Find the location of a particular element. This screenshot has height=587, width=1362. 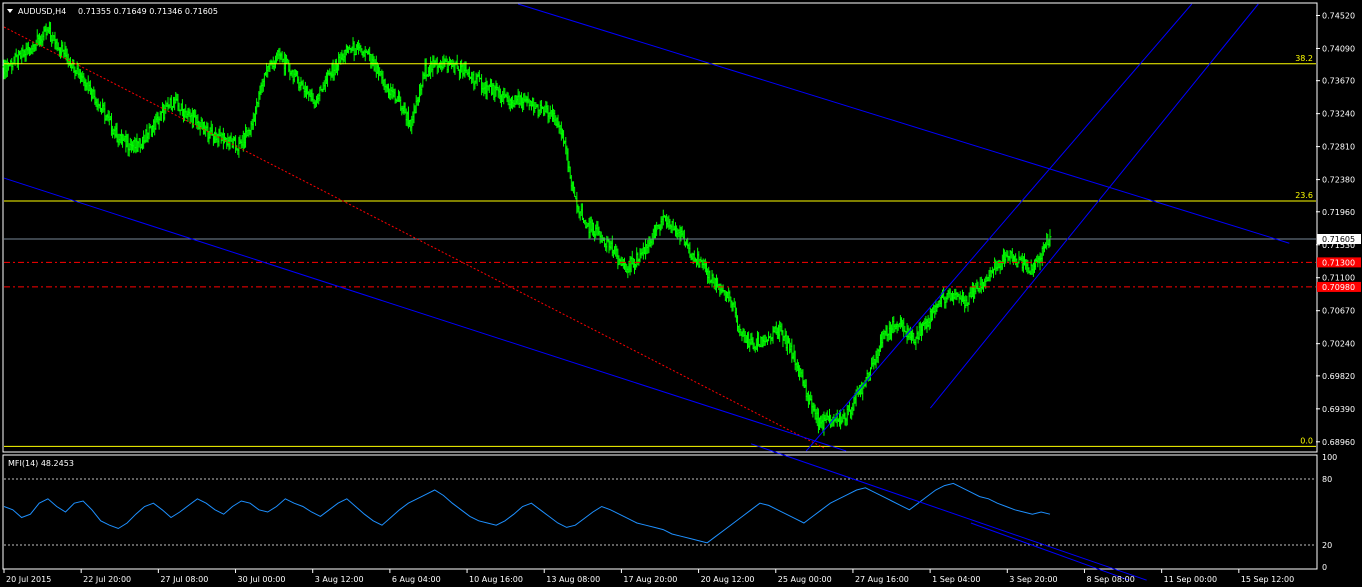

time-tick-label: 1 Sep 04:00 is located at coordinates (956, 579).